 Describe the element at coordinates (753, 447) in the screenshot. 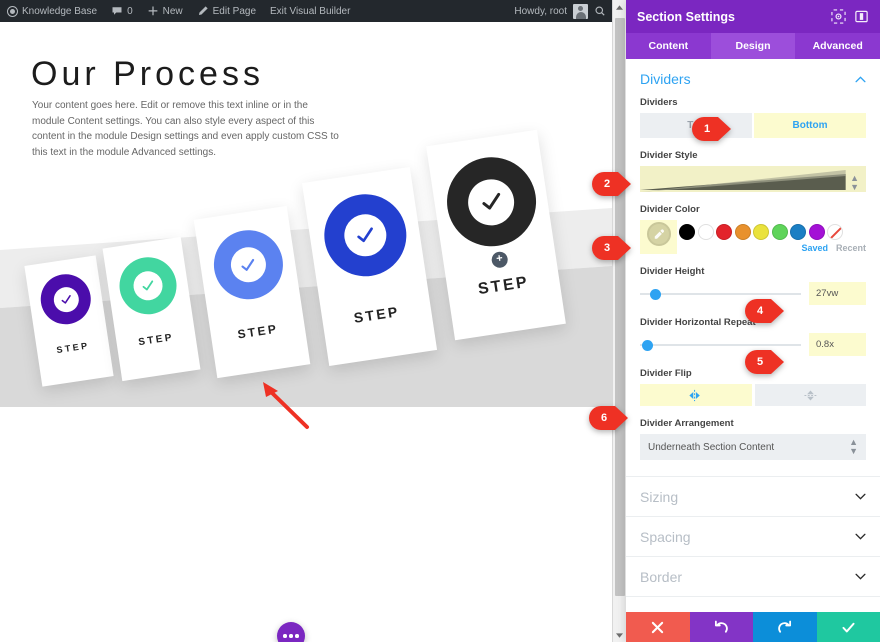

I see `divider-arrangement-select: Underneath Section Content ▲ ▼` at that location.